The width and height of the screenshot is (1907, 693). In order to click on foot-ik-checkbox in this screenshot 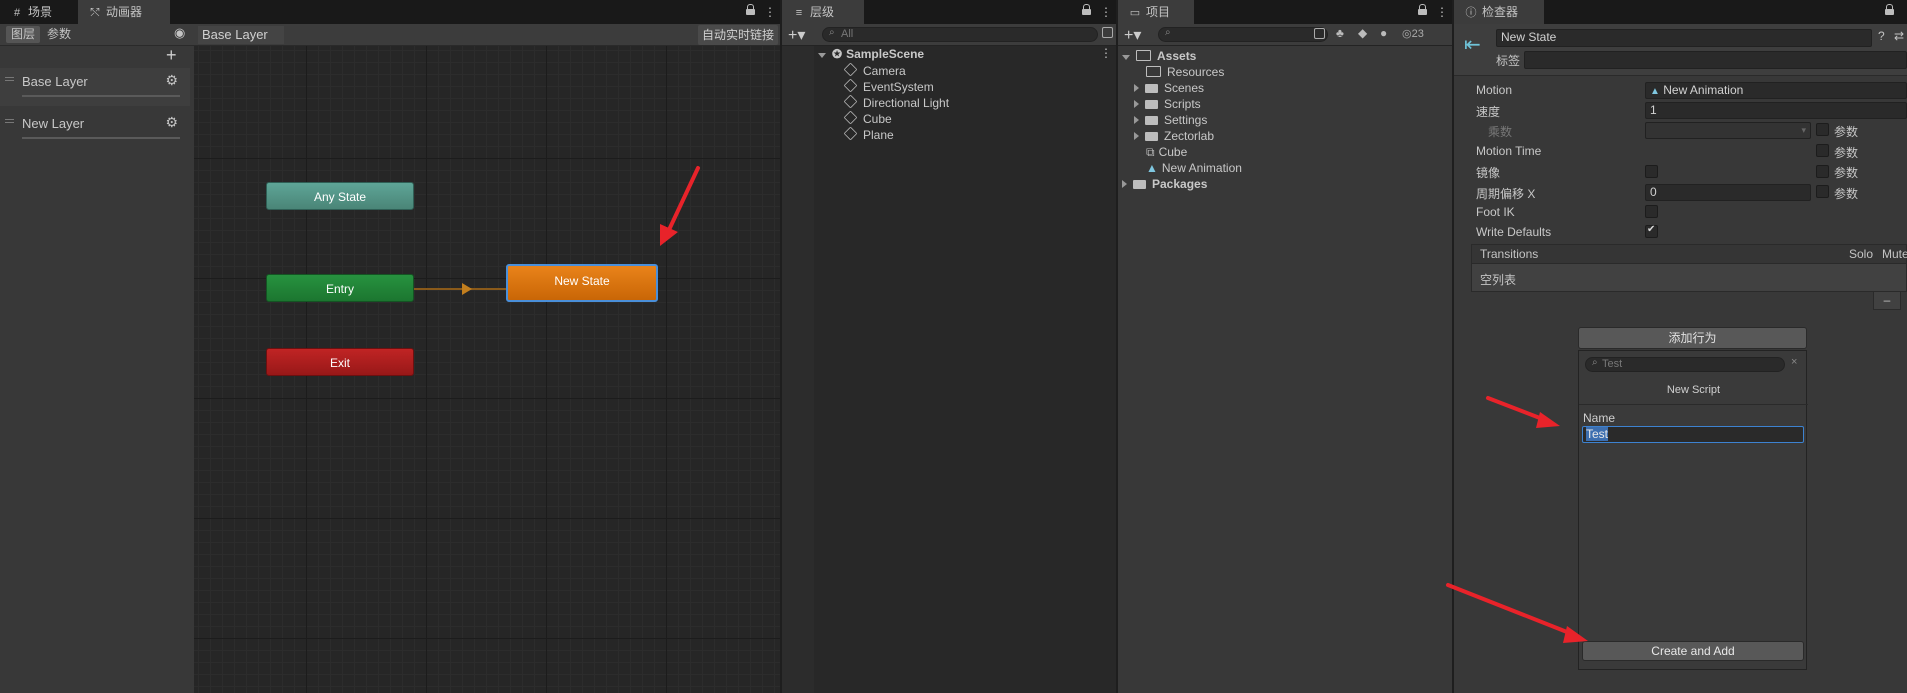, I will do `click(1651, 211)`.